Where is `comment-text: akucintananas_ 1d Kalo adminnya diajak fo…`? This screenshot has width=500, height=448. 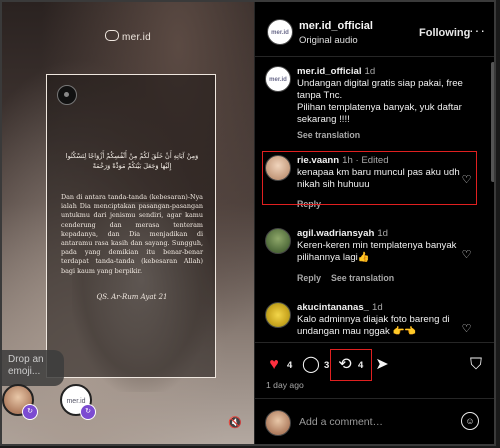
comment-text: akucintananas_ 1d Kalo adminnya diajak fo… is located at coordinates (382, 320).